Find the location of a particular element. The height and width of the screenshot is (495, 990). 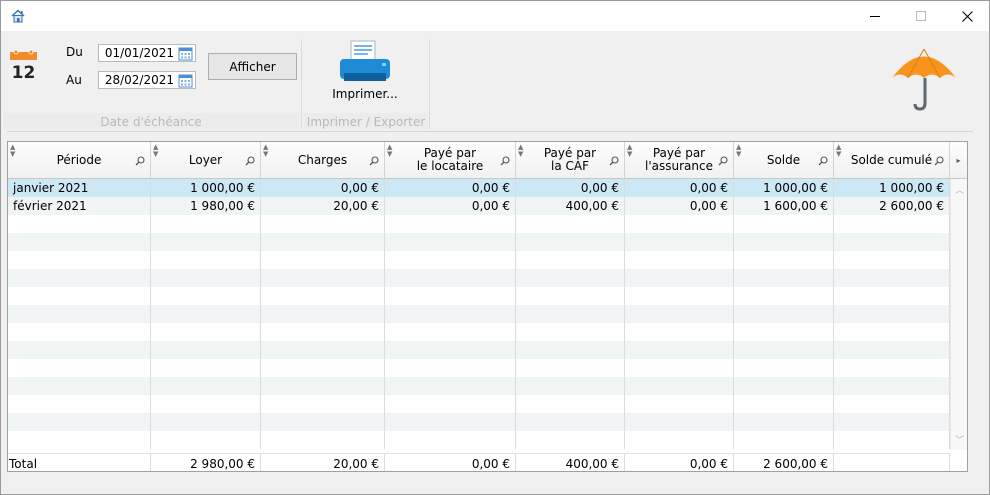

vertical-scrollbar: ︿ ﹀ is located at coordinates (958, 314).